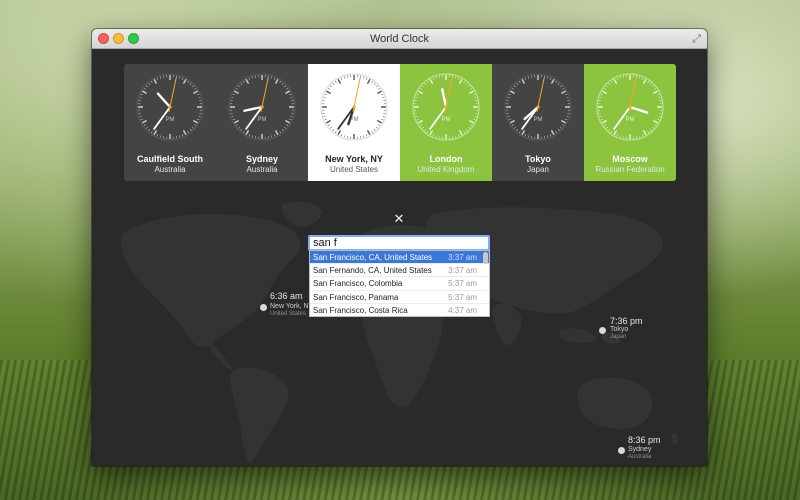  I want to click on minimize-window-button, so click(118, 38).